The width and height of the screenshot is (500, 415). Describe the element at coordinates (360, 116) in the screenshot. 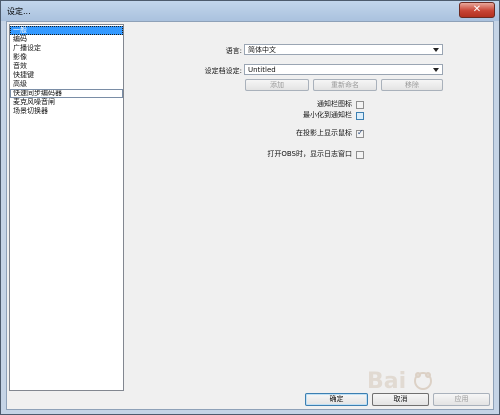

I see `minimize-tray-checkbox` at that location.